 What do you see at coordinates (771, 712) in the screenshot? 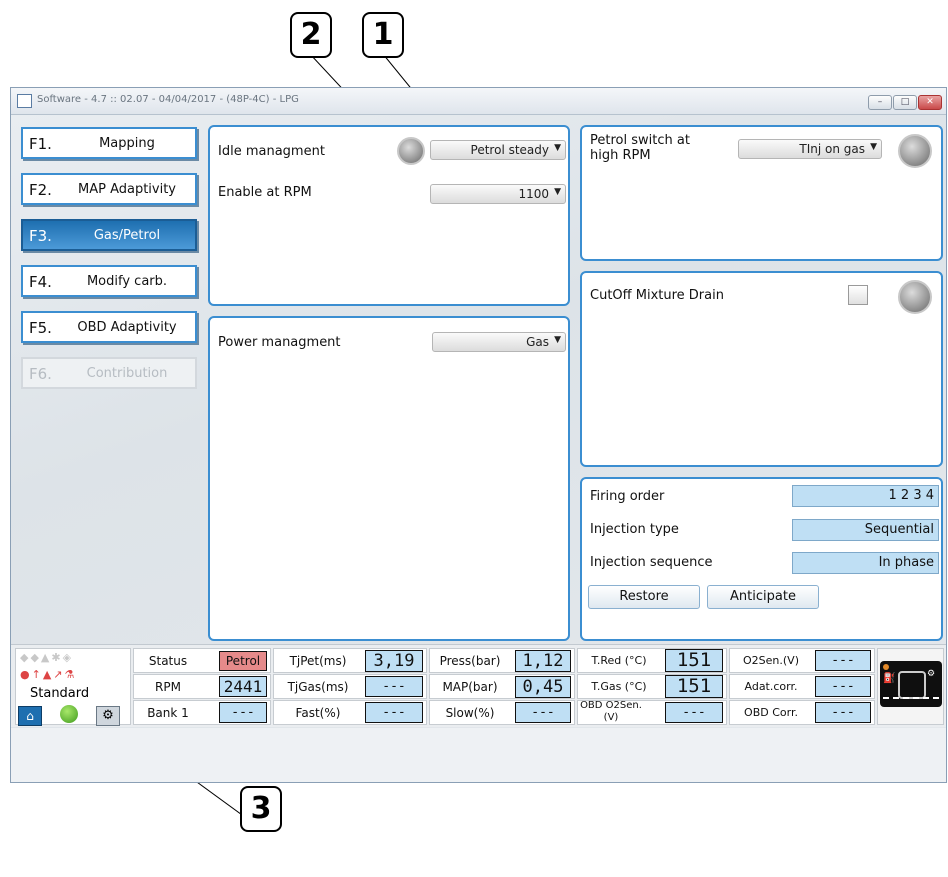
I see `obd-corr-label: OBD Corr.` at bounding box center [771, 712].